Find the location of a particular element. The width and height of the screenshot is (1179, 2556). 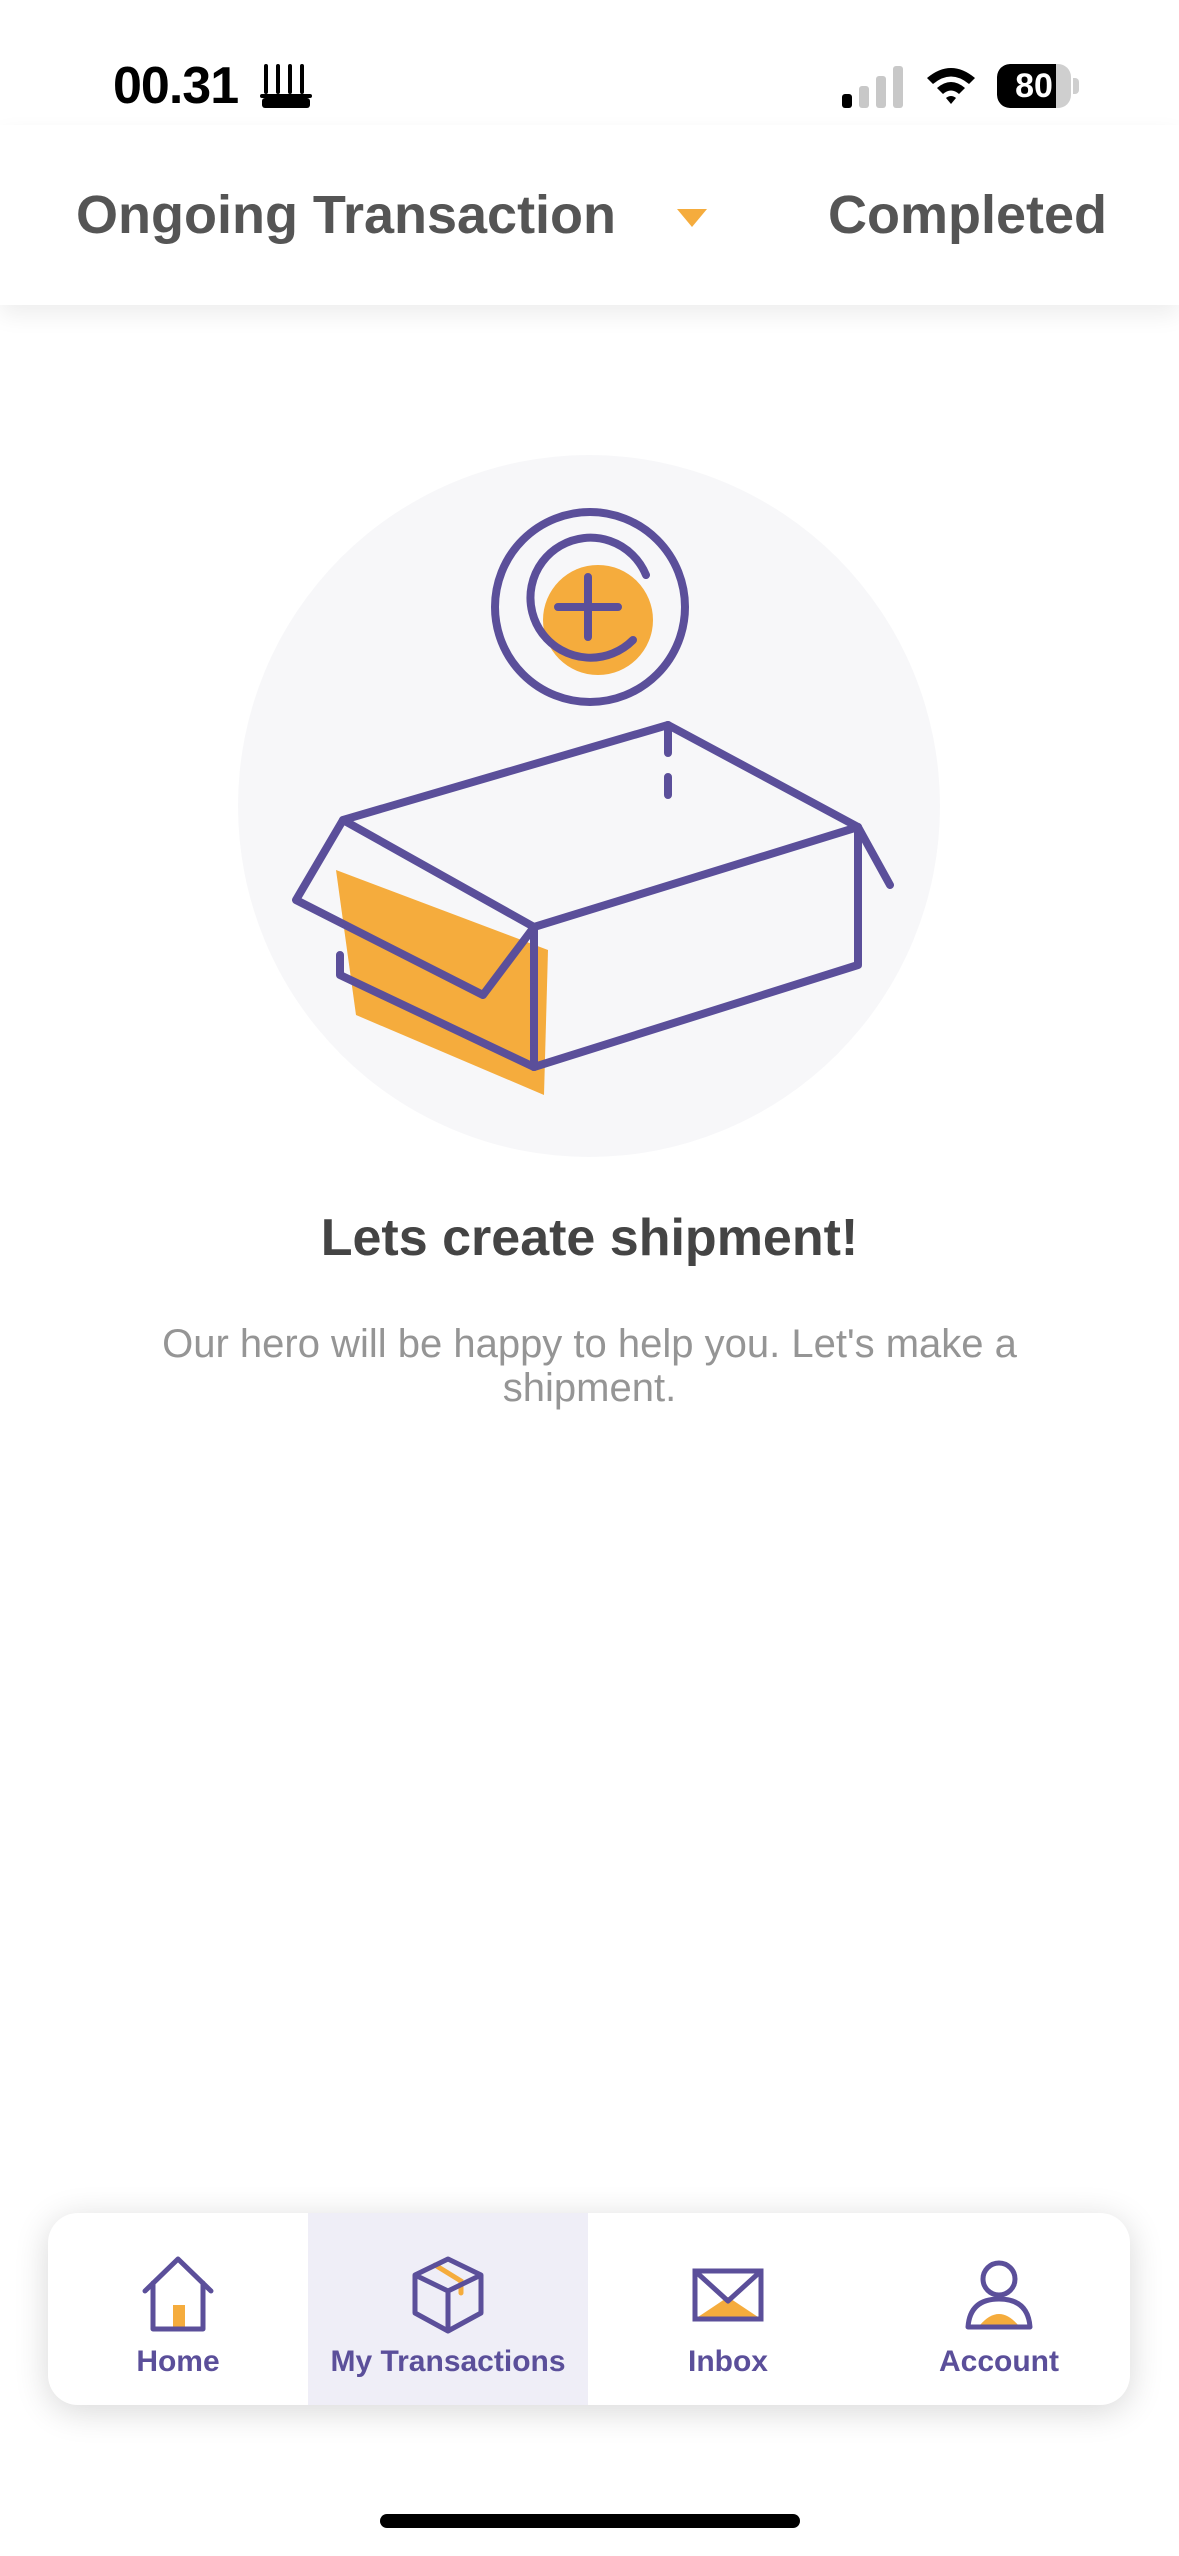

nav-inbox-label: Inbox is located at coordinates (728, 2361).